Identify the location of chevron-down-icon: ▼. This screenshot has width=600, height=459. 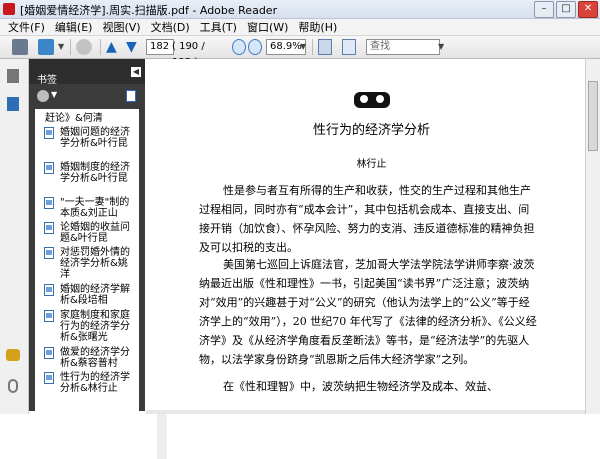
(62, 47).